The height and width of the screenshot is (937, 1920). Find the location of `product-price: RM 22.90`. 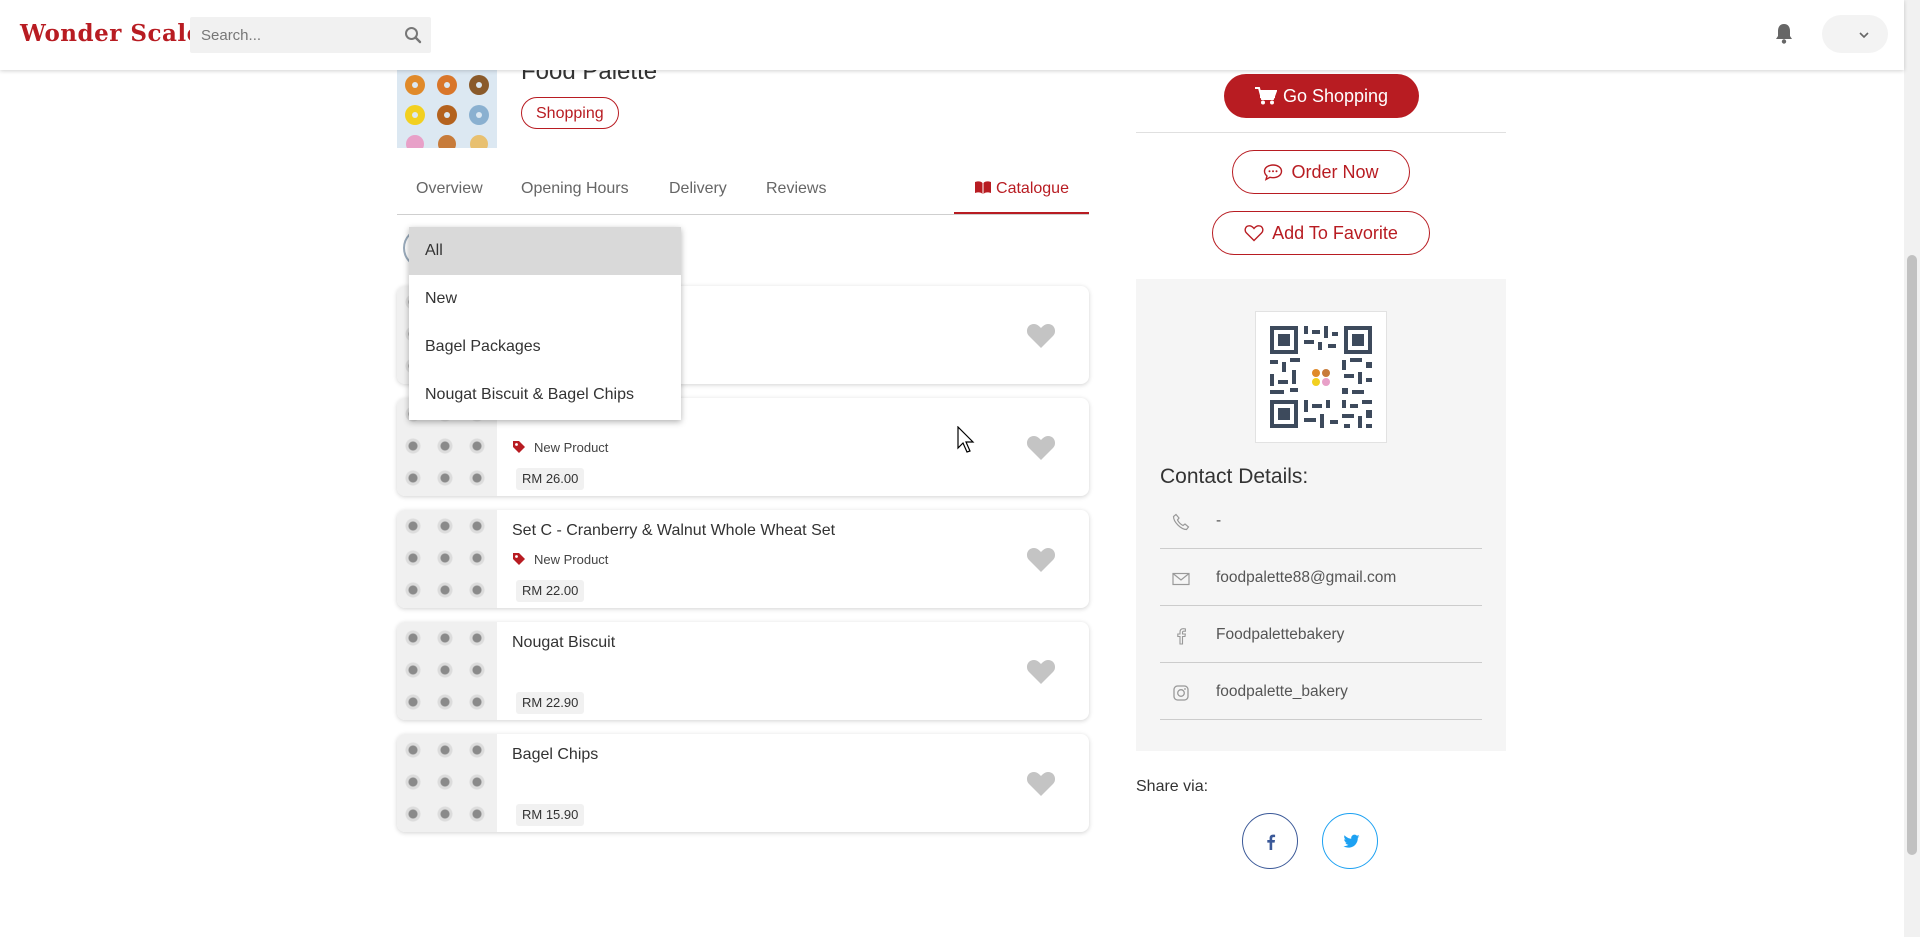

product-price: RM 22.90 is located at coordinates (550, 703).